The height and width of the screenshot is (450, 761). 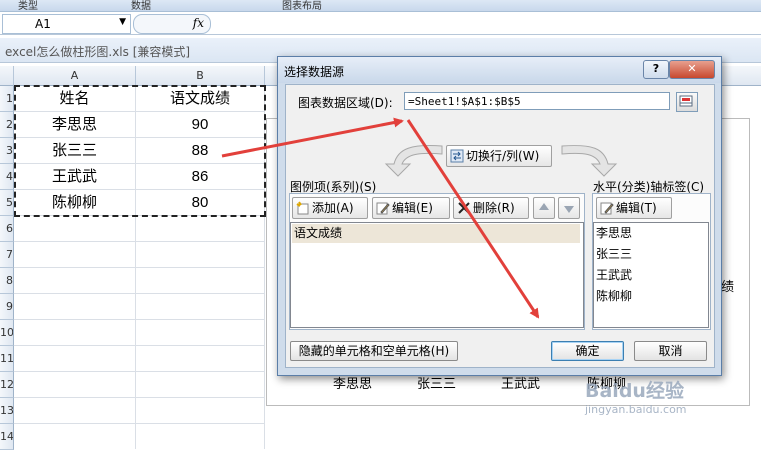 What do you see at coordinates (473, 219) in the screenshot?
I see `red-arrow-to-ok` at bounding box center [473, 219].